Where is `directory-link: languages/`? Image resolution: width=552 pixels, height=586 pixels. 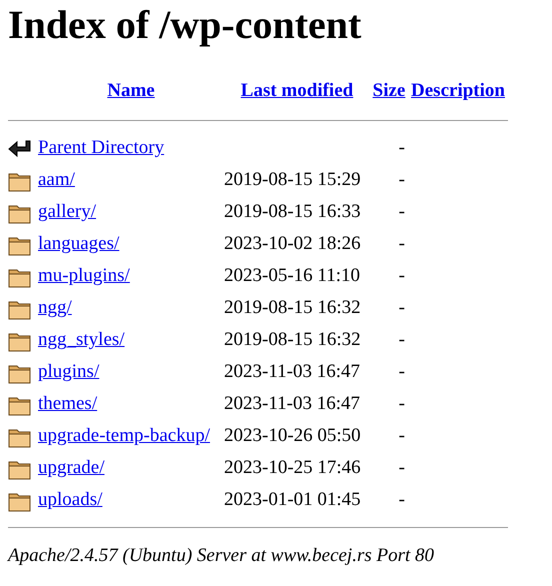 directory-link: languages/ is located at coordinates (79, 243).